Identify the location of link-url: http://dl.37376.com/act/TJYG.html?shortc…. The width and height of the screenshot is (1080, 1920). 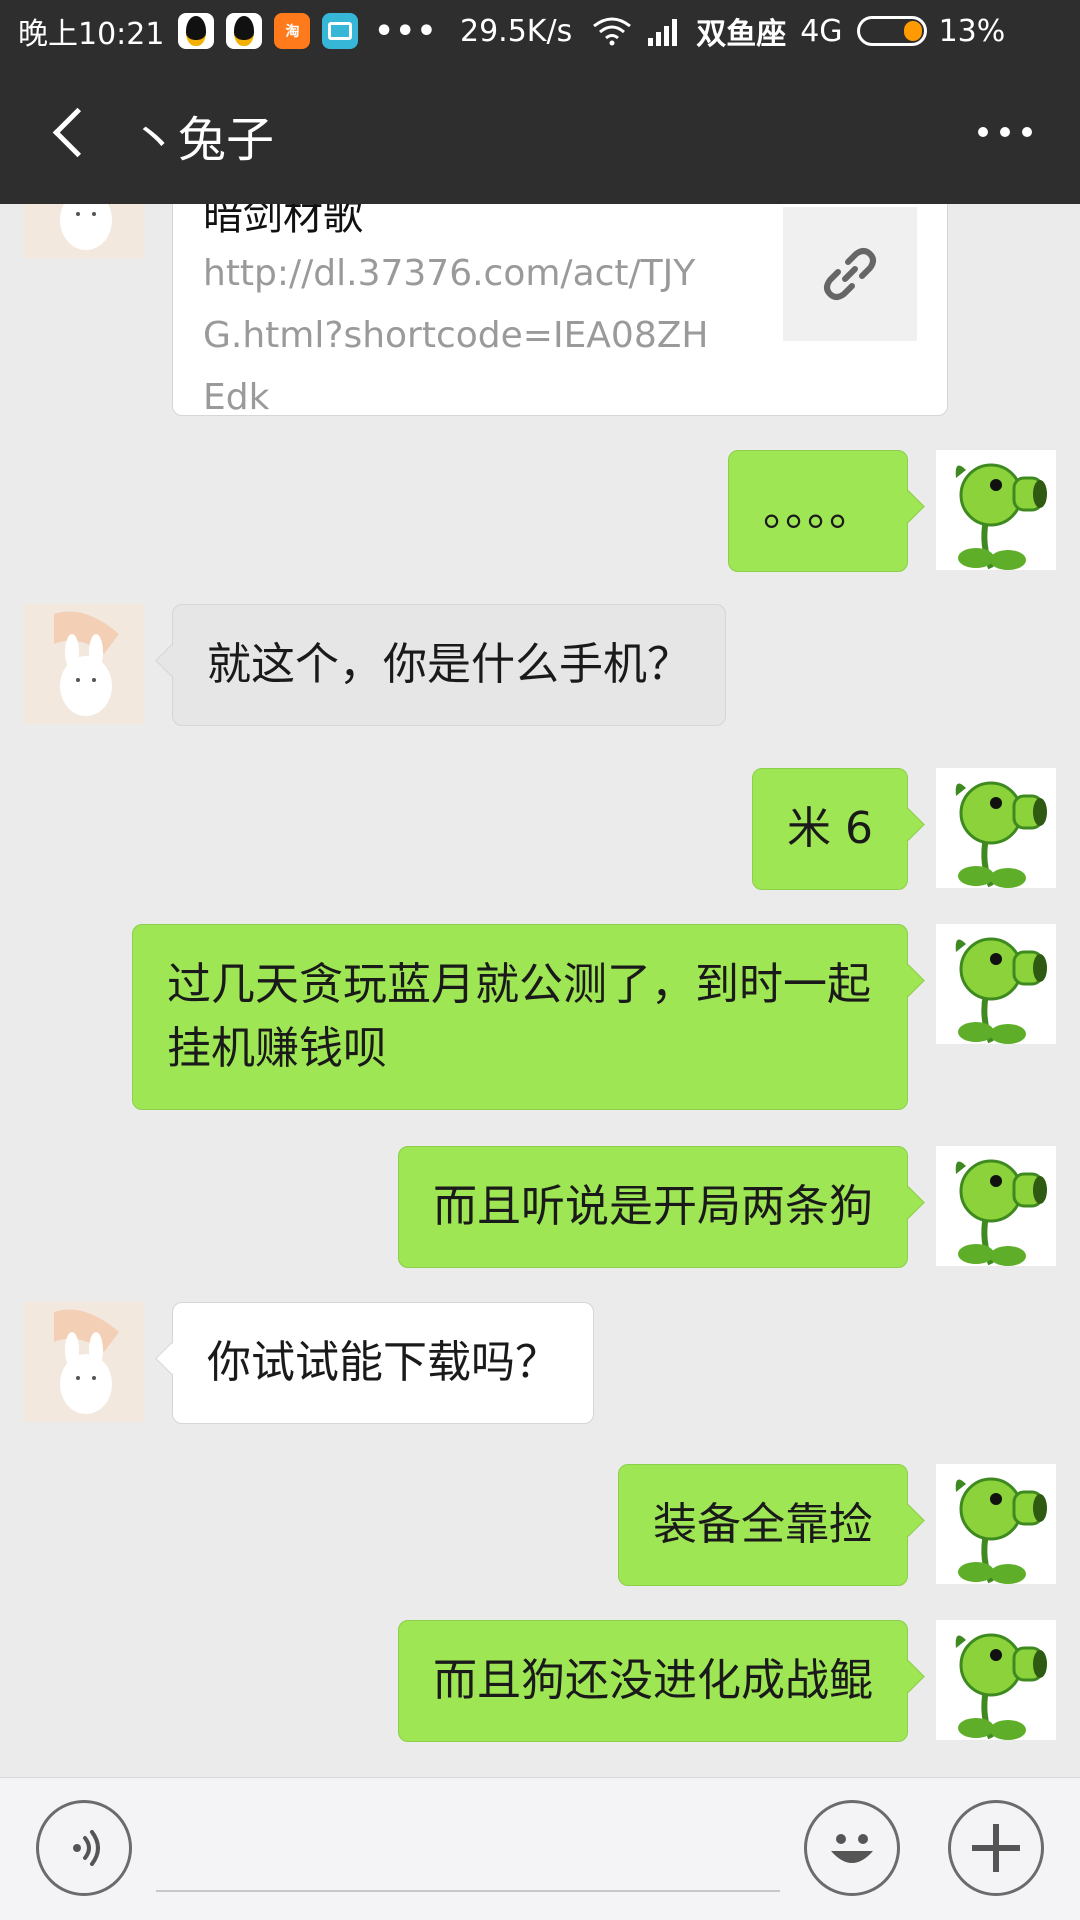
(456, 335).